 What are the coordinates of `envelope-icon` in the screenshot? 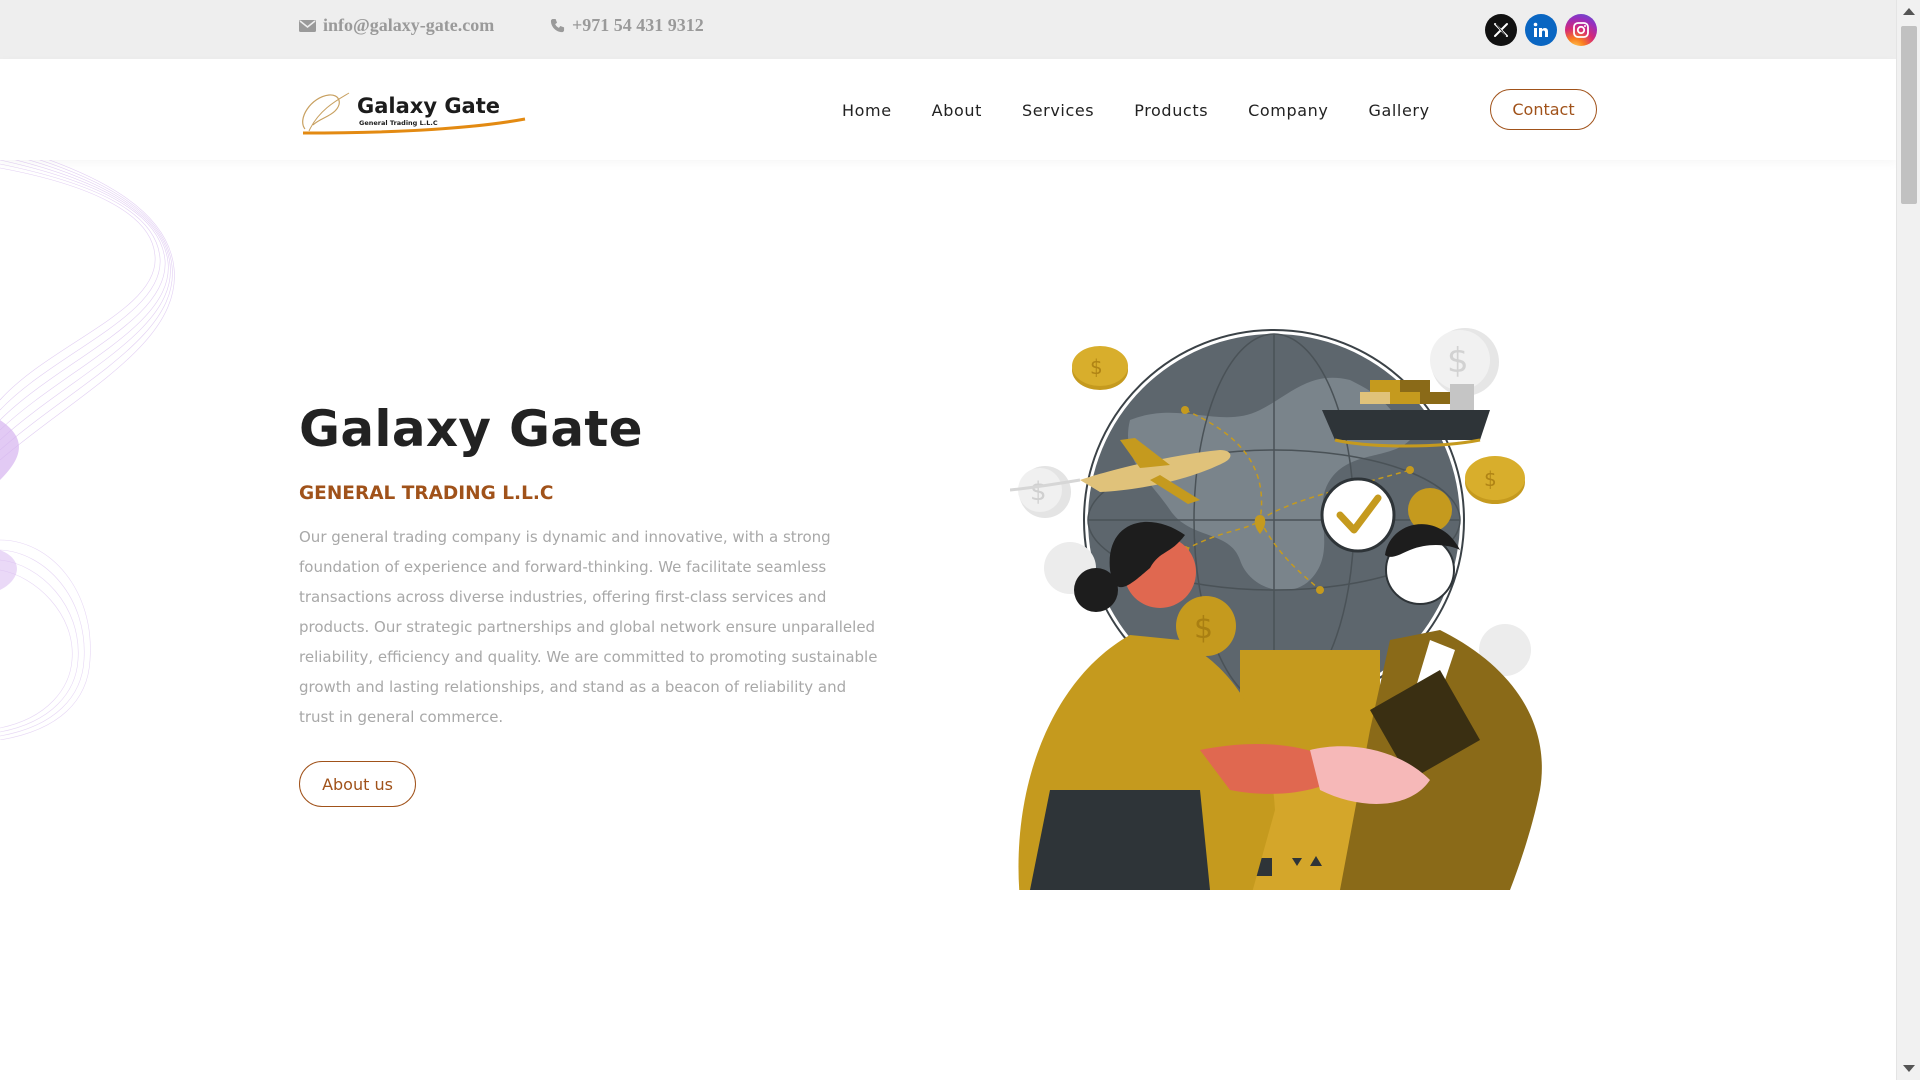 It's located at (307, 25).